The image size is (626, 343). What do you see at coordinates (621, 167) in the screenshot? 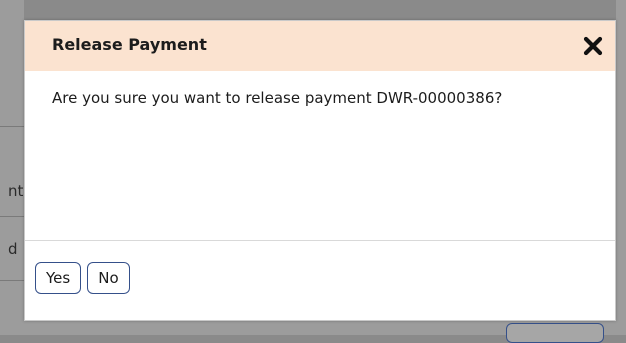
I see `background-page-right` at bounding box center [621, 167].